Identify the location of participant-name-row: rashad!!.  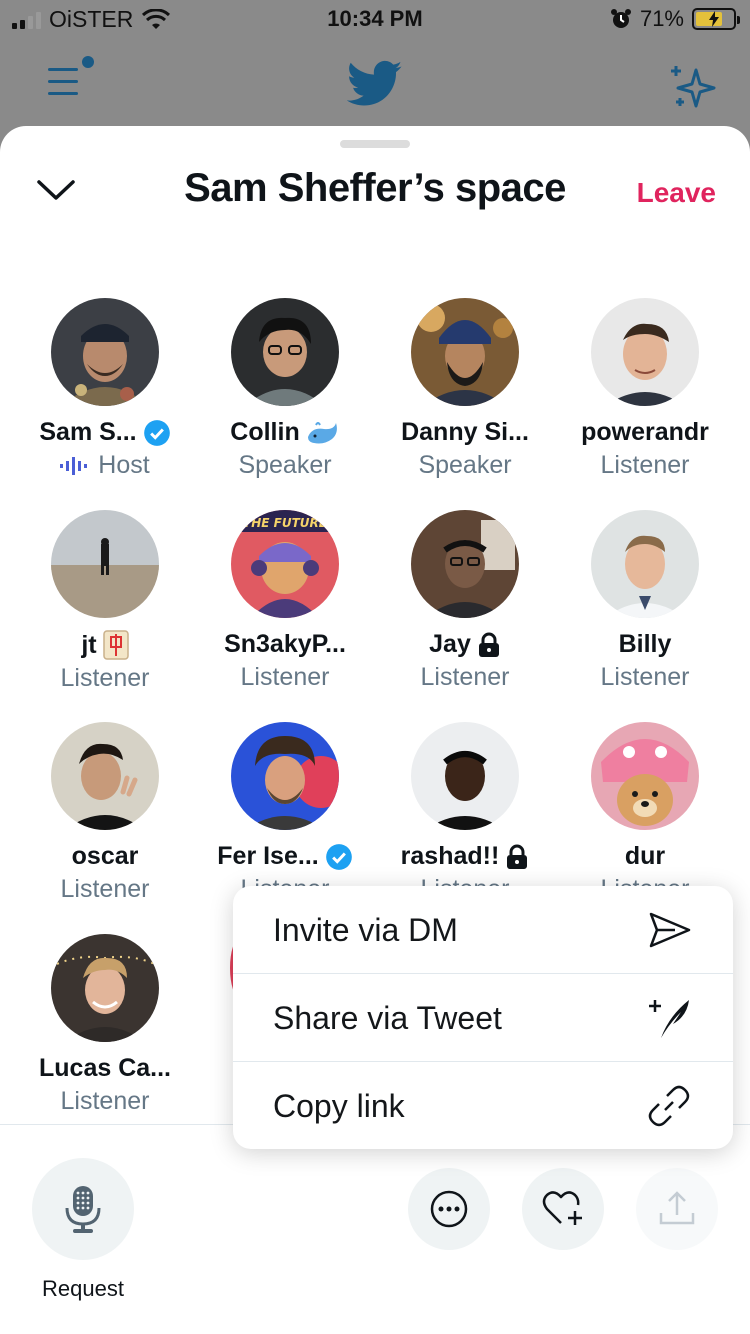
(465, 856).